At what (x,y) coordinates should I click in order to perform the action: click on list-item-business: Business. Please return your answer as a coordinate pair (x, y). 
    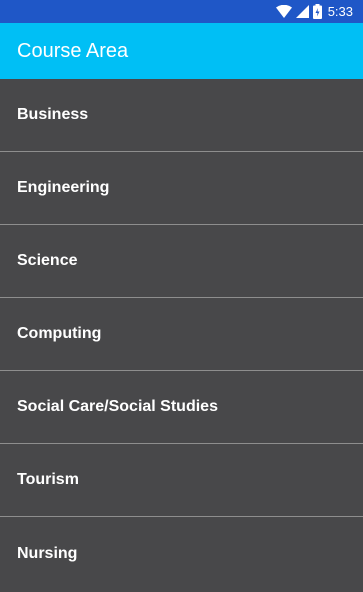
    Looking at the image, I should click on (181, 115).